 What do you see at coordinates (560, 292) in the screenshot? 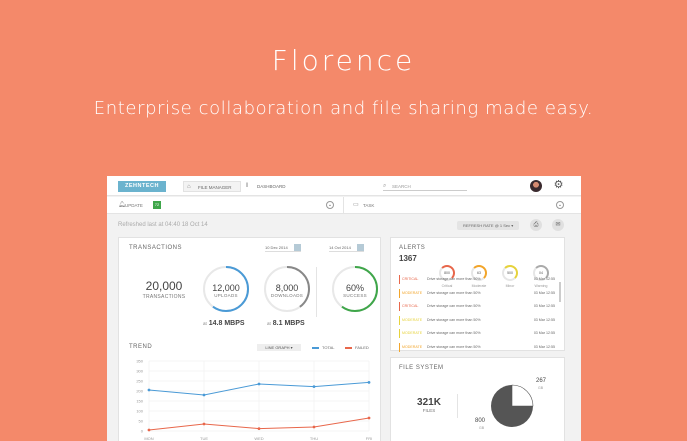
I see `alerts-scrollbar` at bounding box center [560, 292].